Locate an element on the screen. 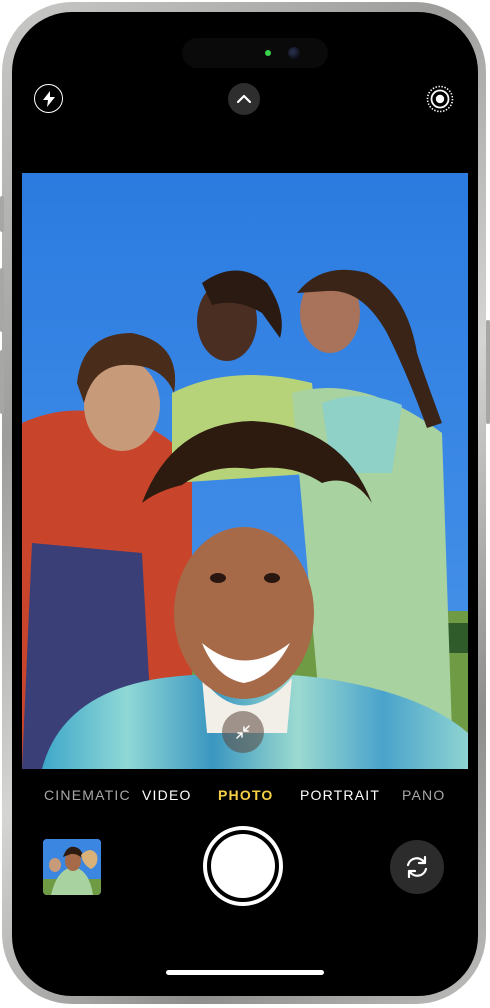 The width and height of the screenshot is (490, 1008). mode-photo: PHOTO is located at coordinates (246, 795).